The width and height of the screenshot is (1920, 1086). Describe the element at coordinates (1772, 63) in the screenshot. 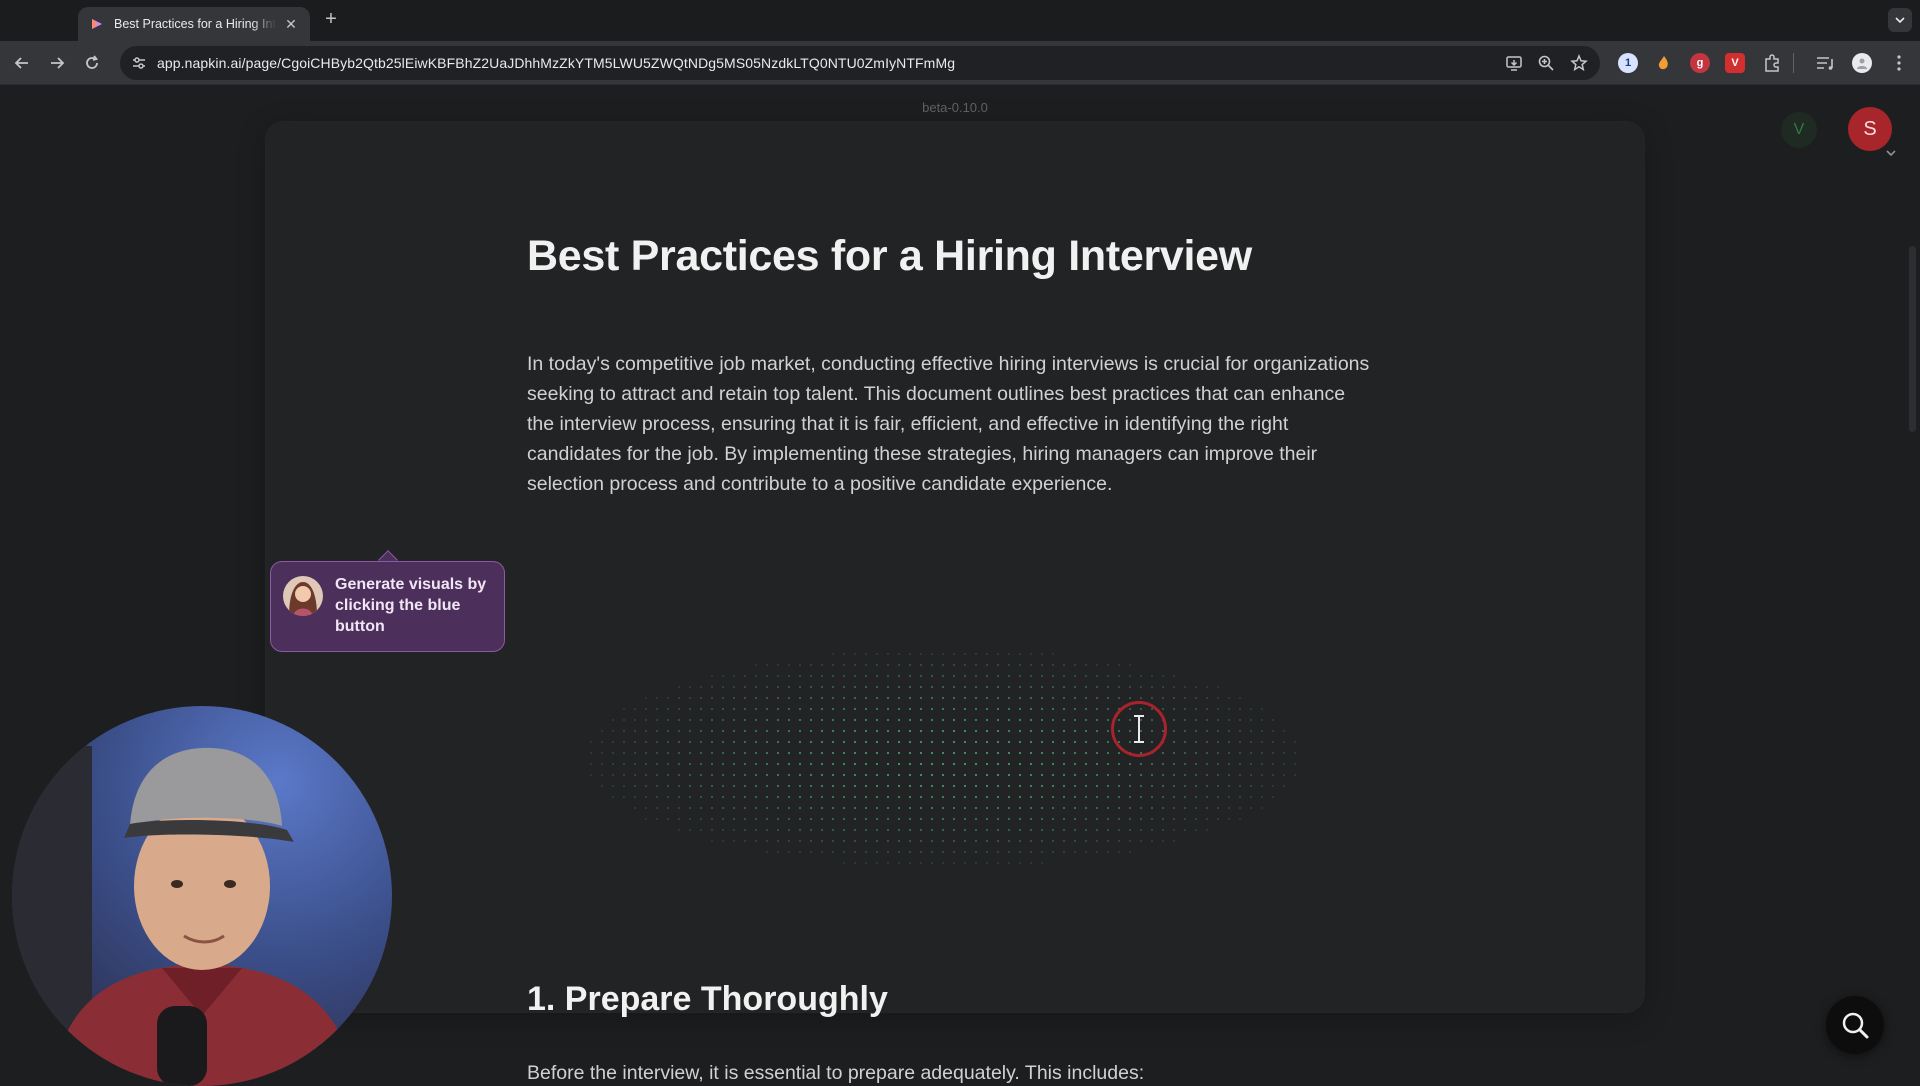

I see `extensions-icon` at that location.